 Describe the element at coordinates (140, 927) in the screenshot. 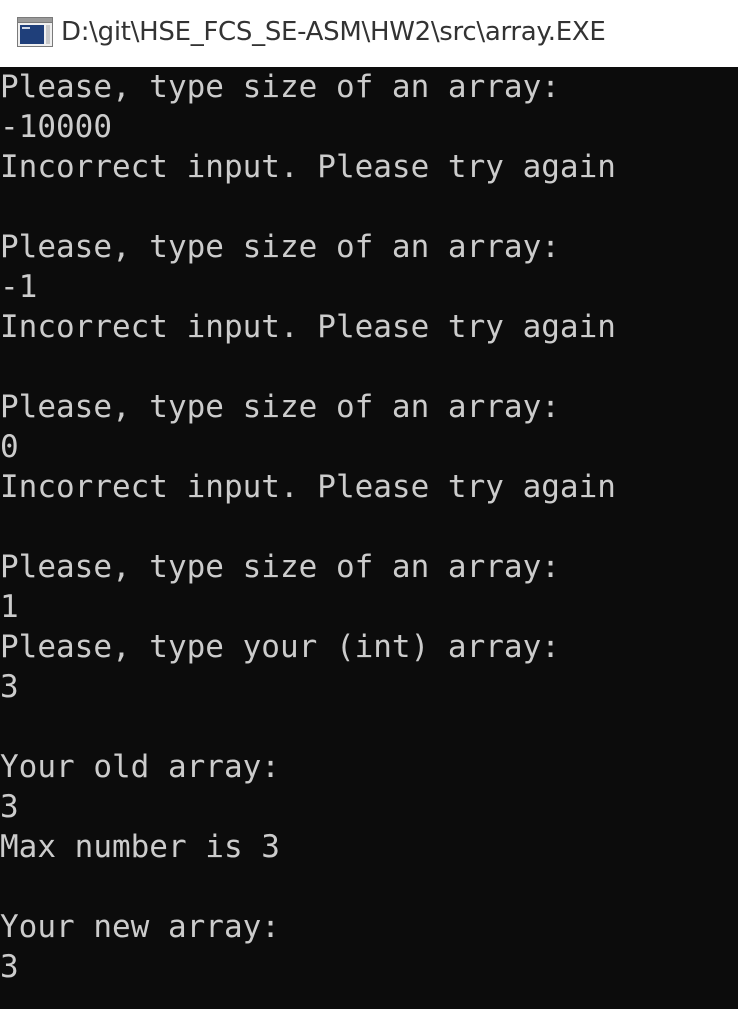

I see `console-line: Your new array:` at that location.